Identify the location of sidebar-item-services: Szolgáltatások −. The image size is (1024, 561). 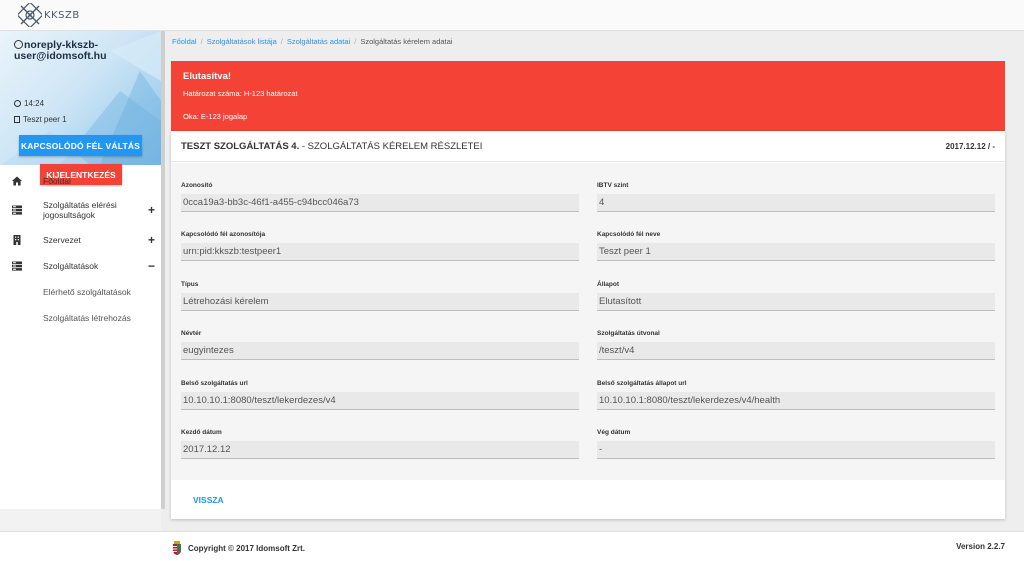
(80, 266).